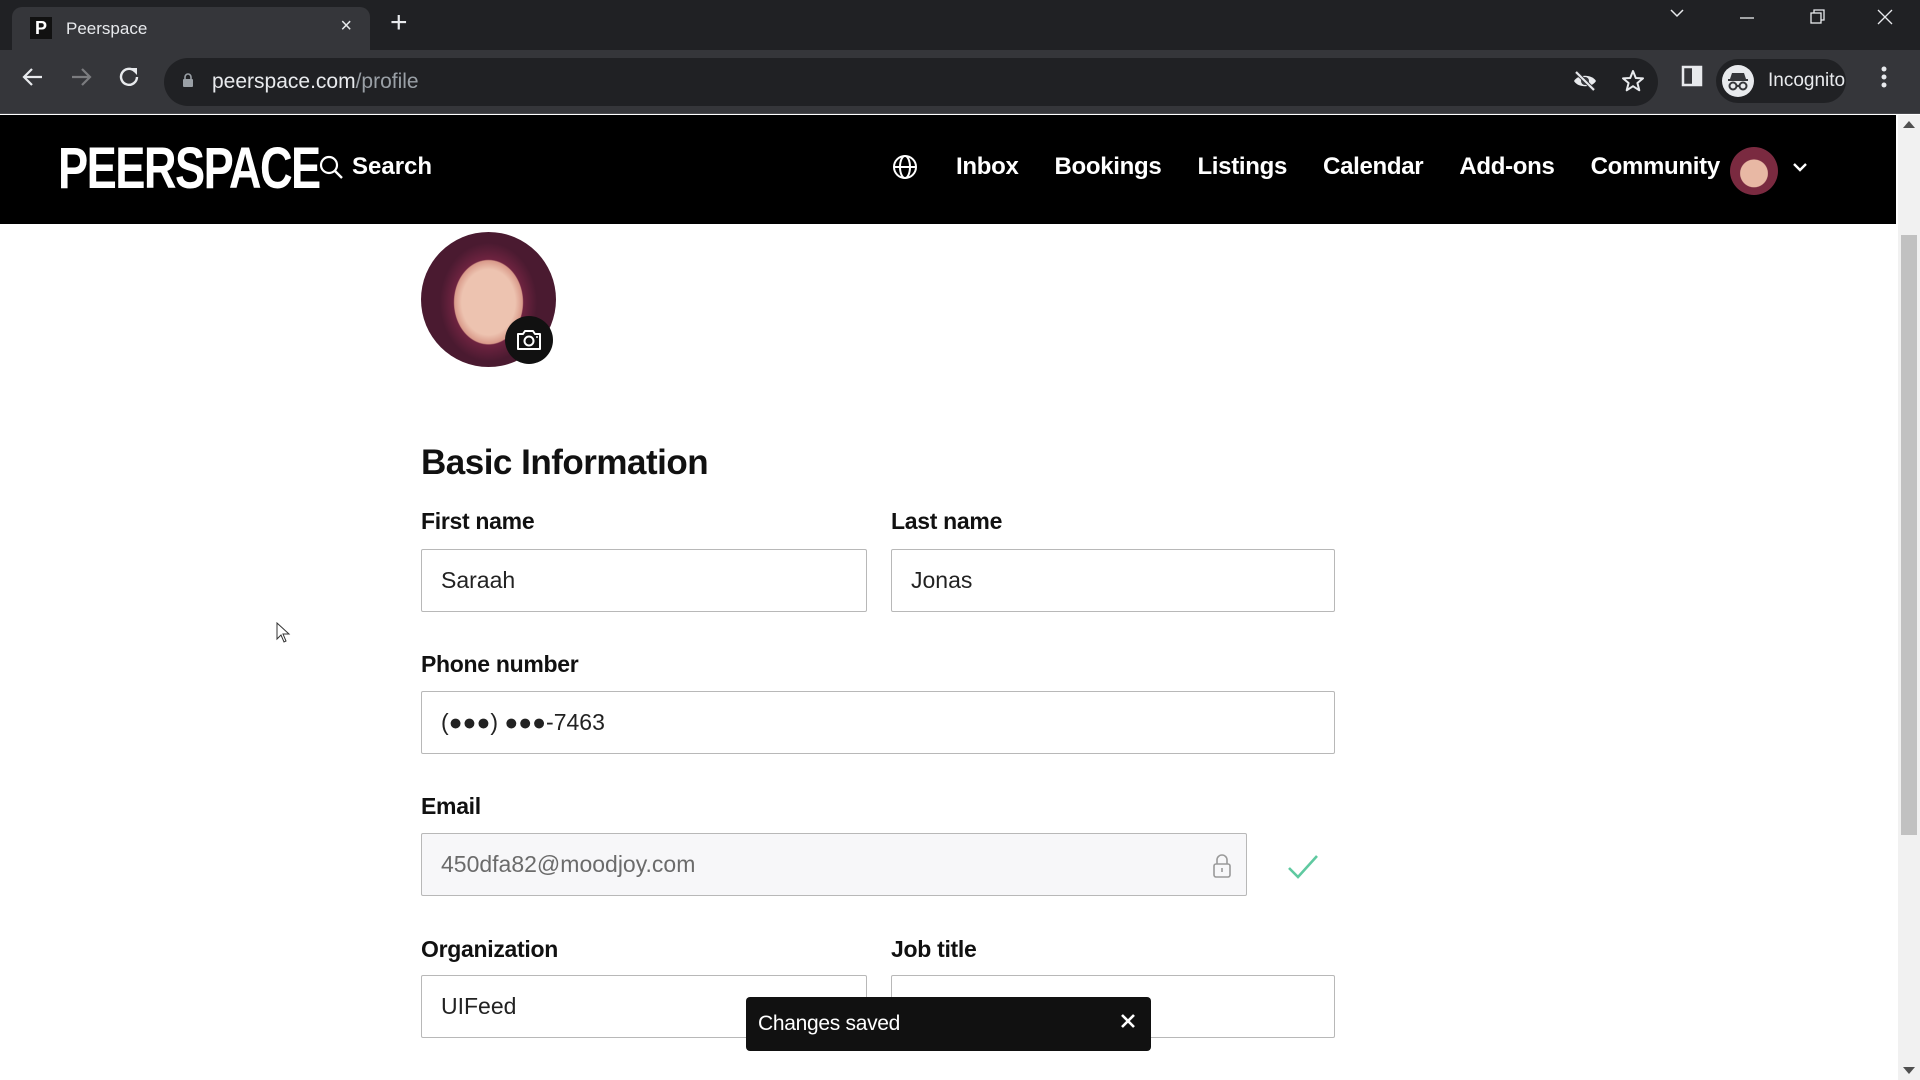  Describe the element at coordinates (191, 28) in the screenshot. I see `browser-tab: P Peerspace ×` at that location.